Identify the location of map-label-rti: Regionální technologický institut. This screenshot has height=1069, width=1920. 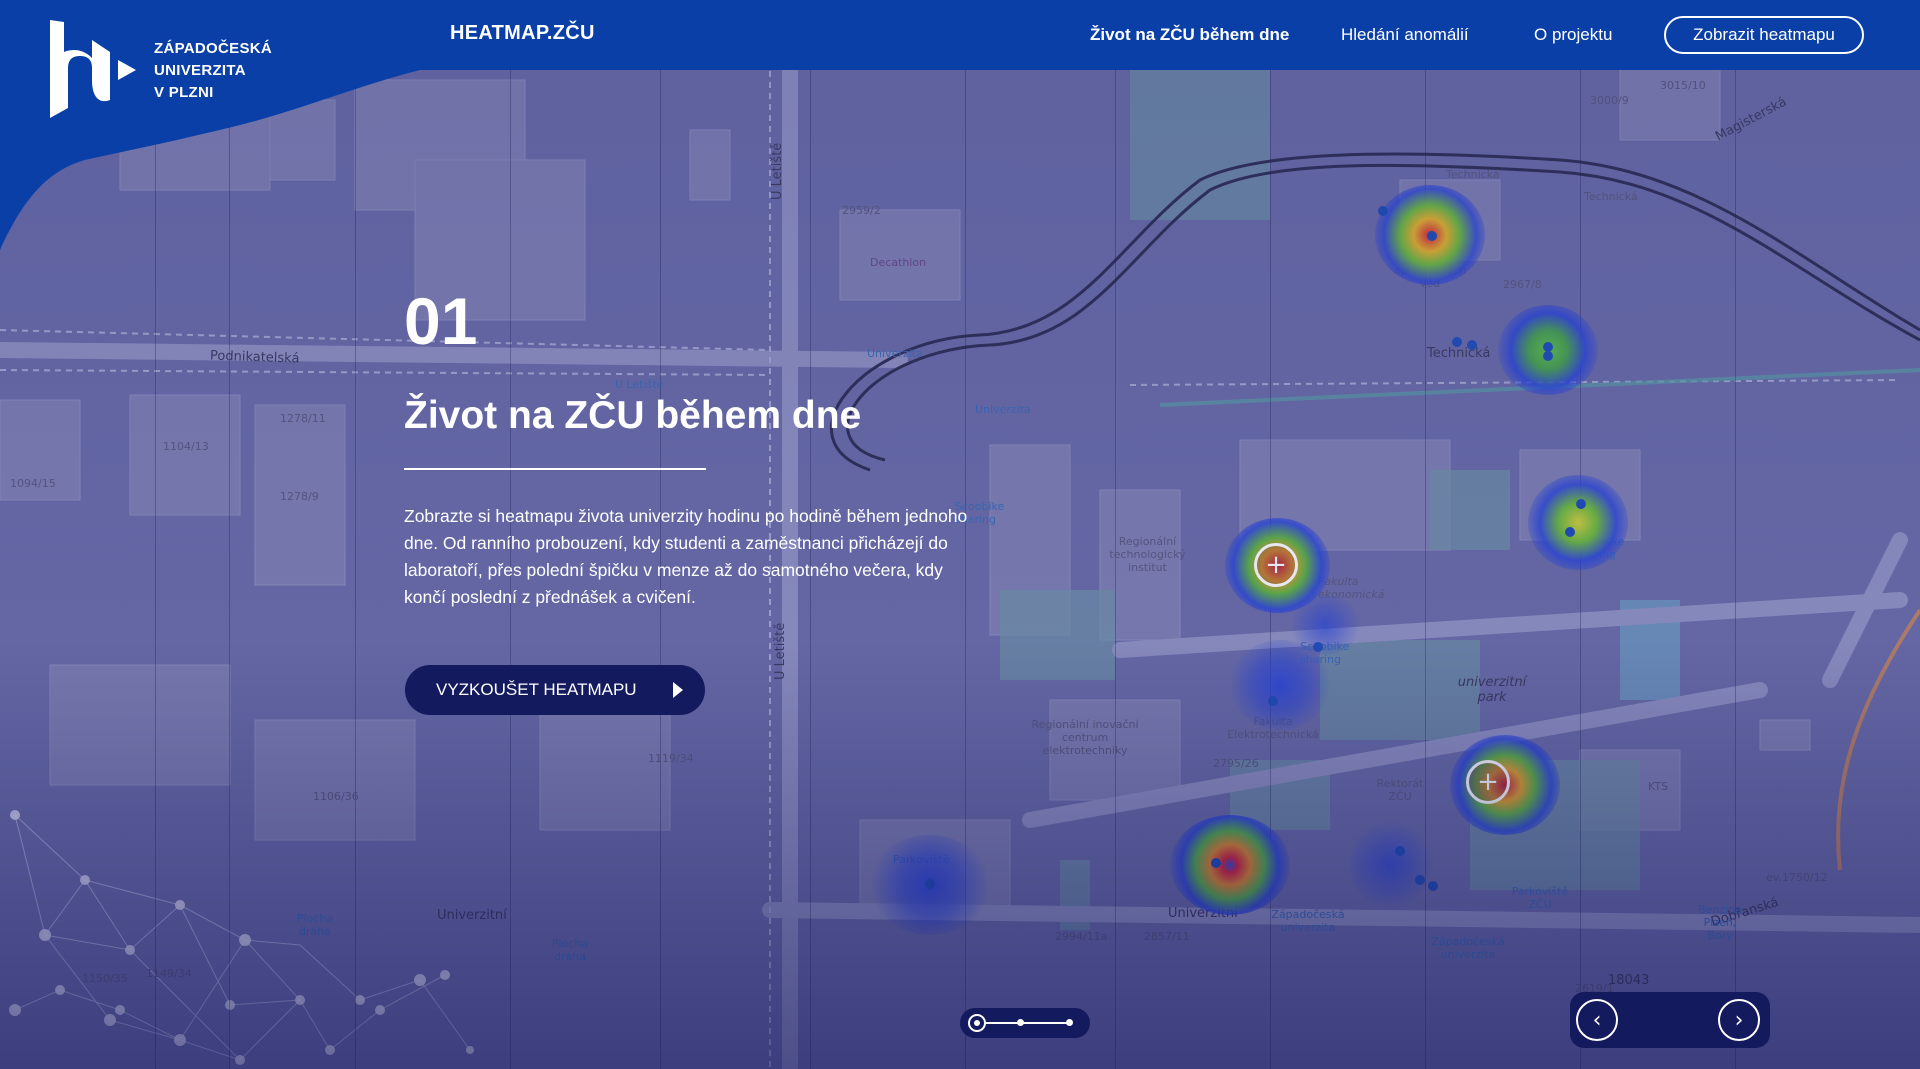
(1147, 554).